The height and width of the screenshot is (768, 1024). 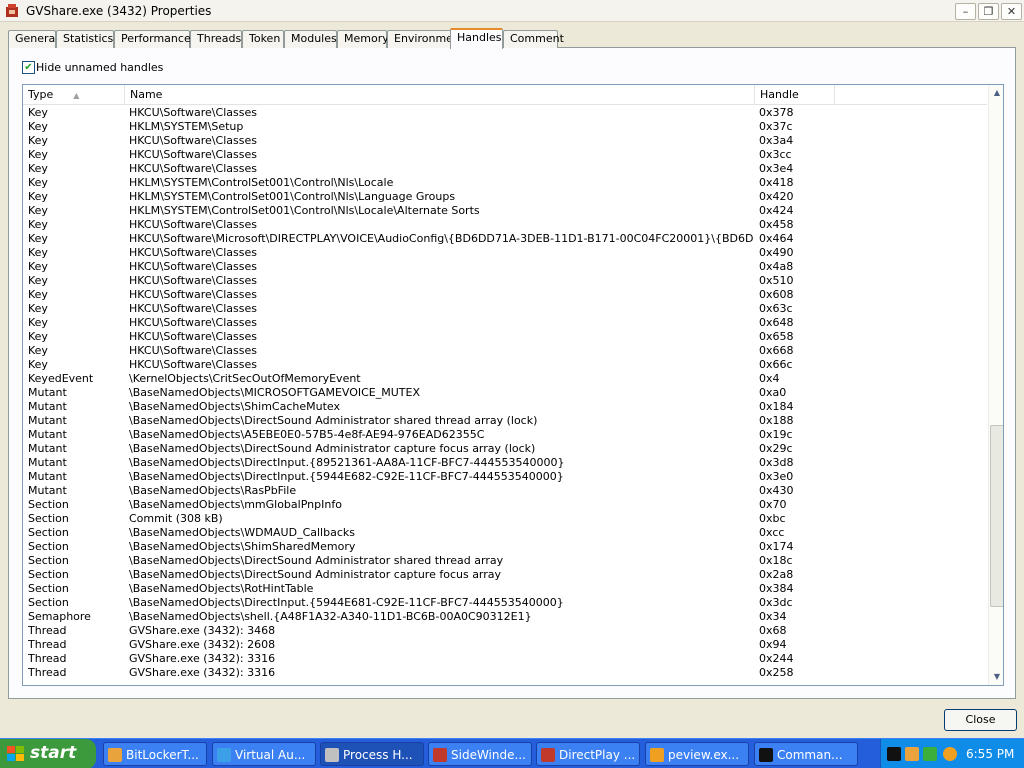 What do you see at coordinates (930, 754) in the screenshot?
I see `tray-network-icon` at bounding box center [930, 754].